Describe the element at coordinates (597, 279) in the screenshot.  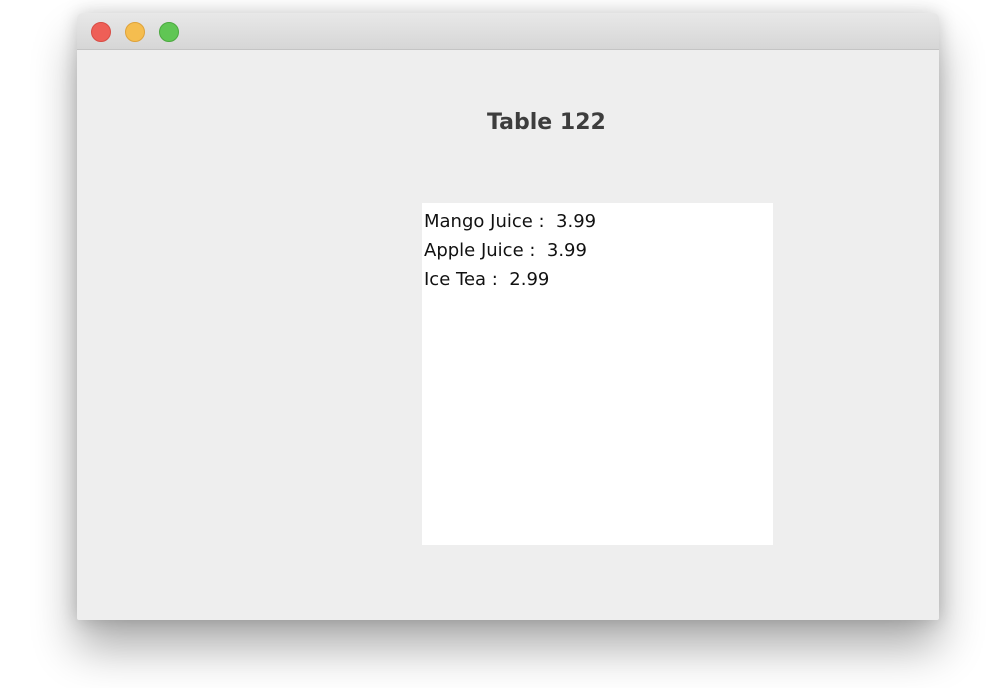
I see `list-item-ice-tea: Ice Tea : 2.99` at that location.